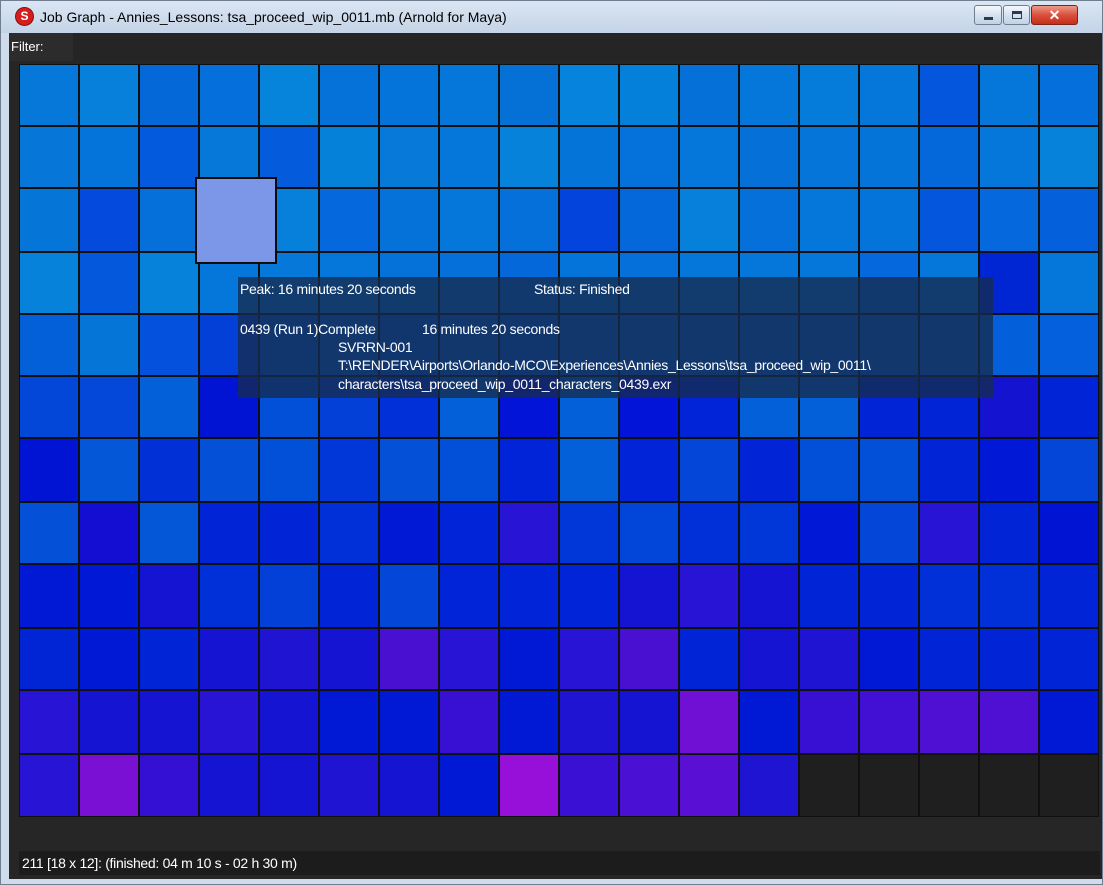  What do you see at coordinates (236, 220) in the screenshot?
I see `task-cell-selected` at bounding box center [236, 220].